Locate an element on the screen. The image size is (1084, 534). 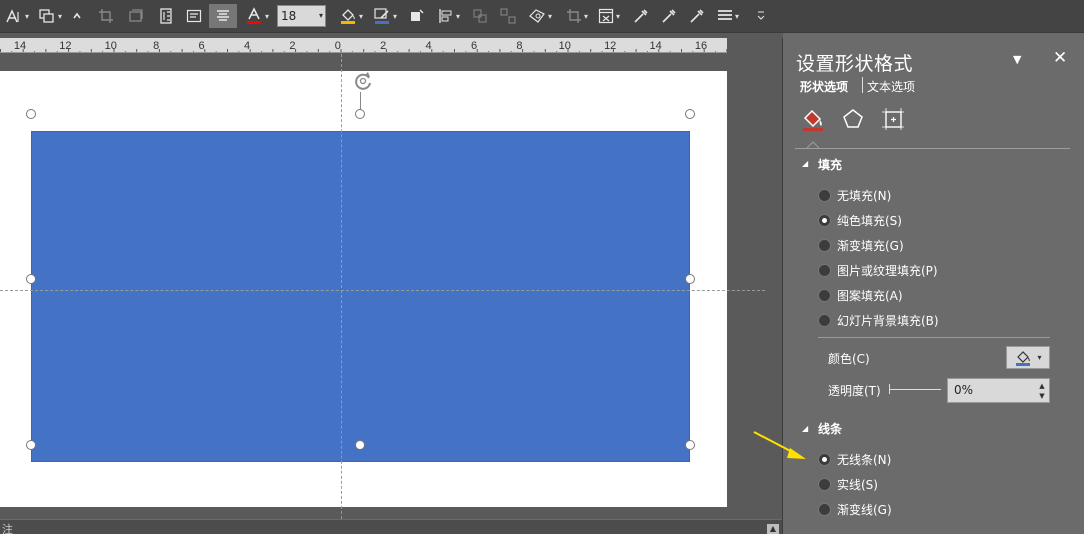
fill-option: 渐变填充(G) is located at coordinates (861, 245).